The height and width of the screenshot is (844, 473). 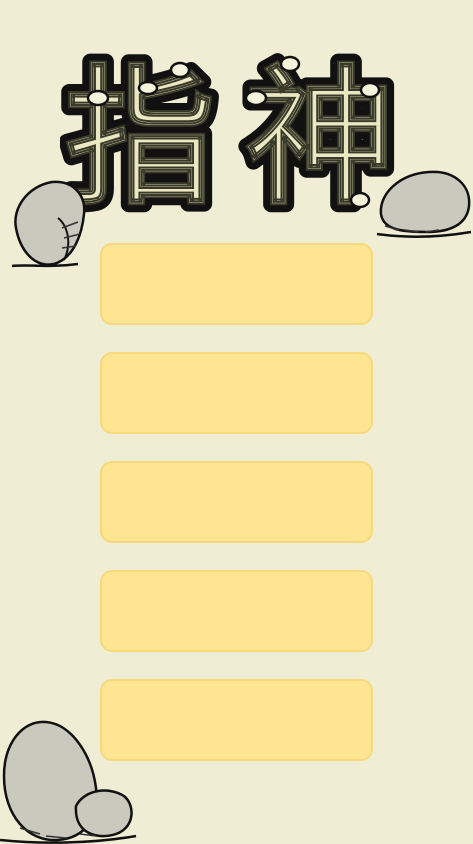 I want to click on rock-decoration-right, so click(x=424, y=204).